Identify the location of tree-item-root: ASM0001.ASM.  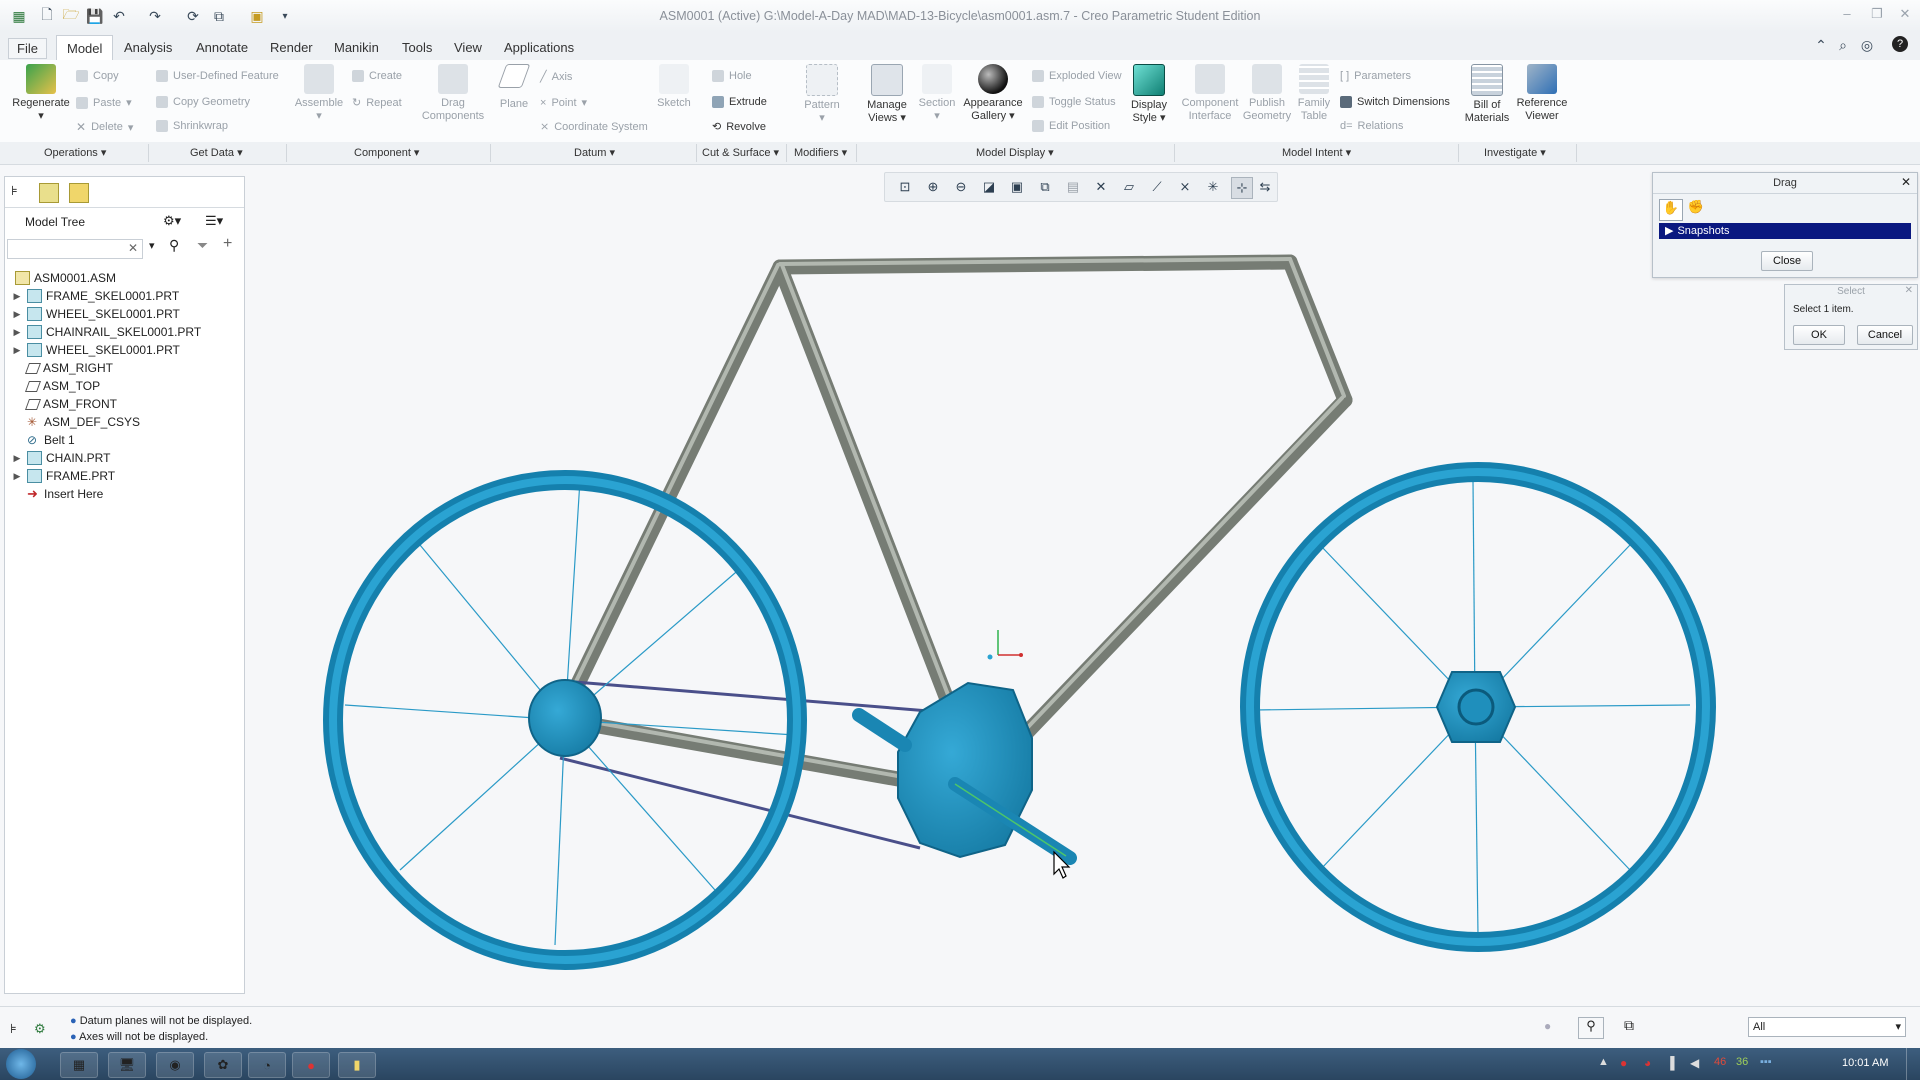
(63, 278).